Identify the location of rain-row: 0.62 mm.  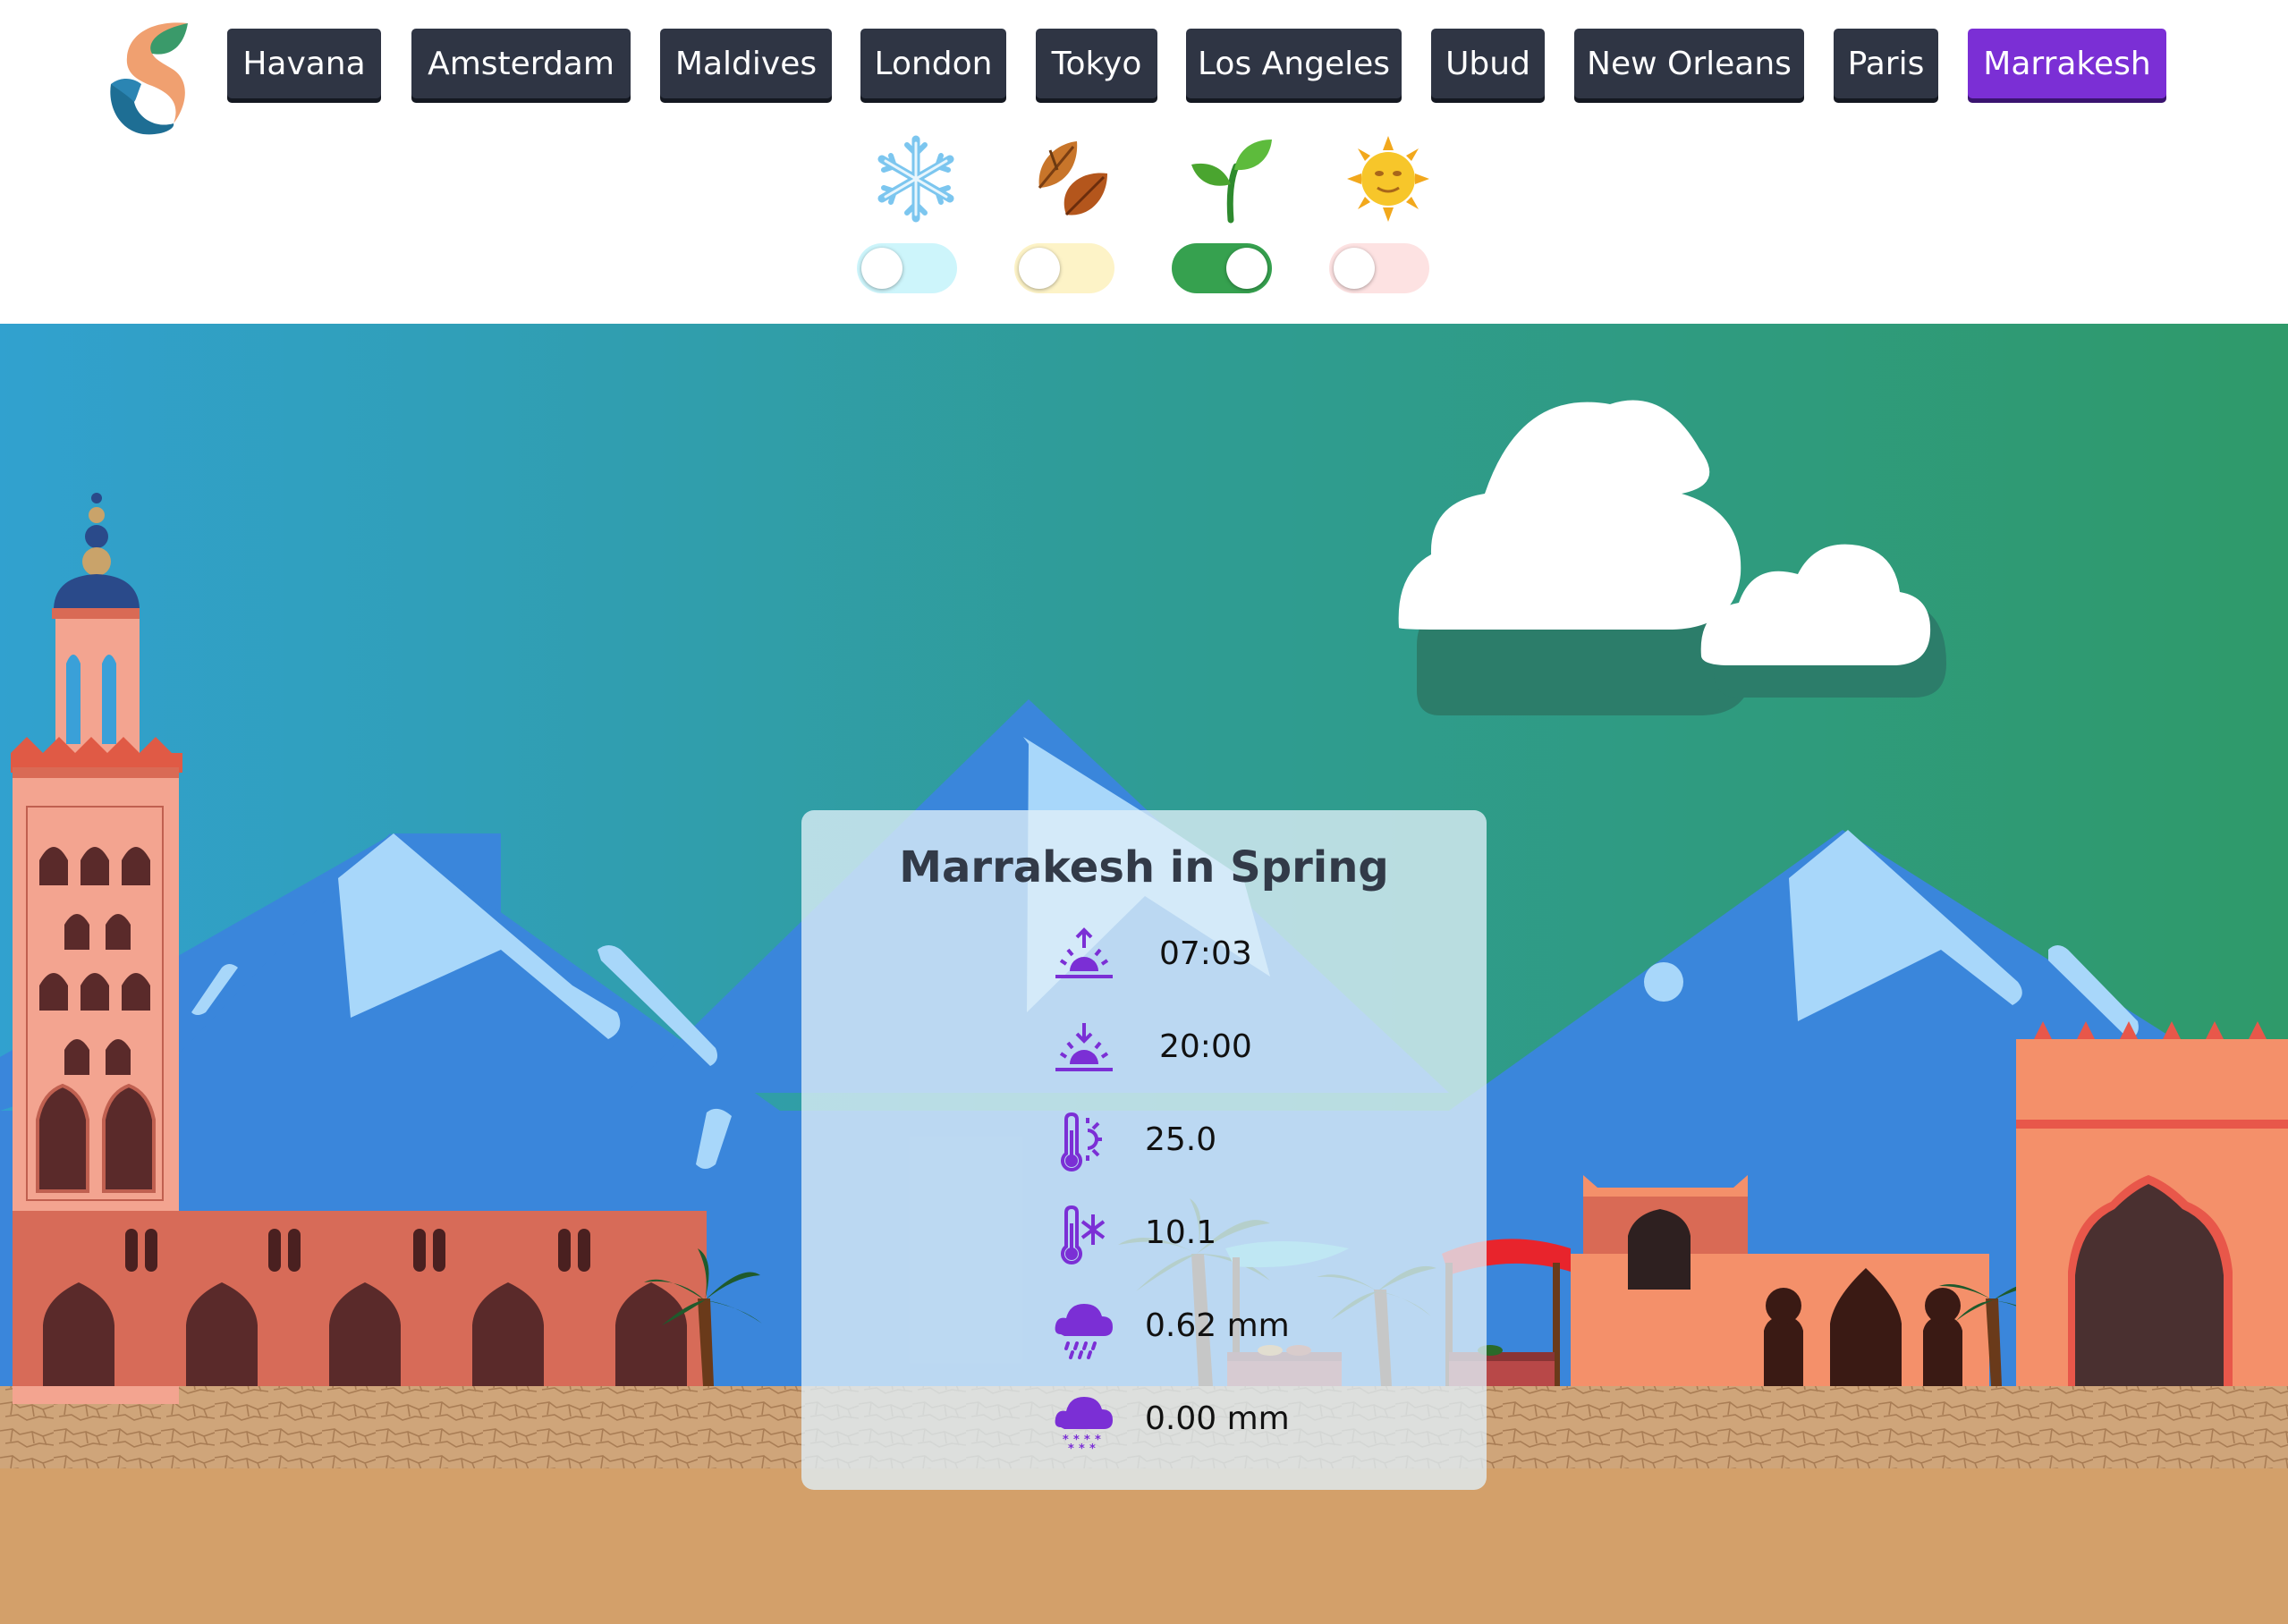
(1231, 1327).